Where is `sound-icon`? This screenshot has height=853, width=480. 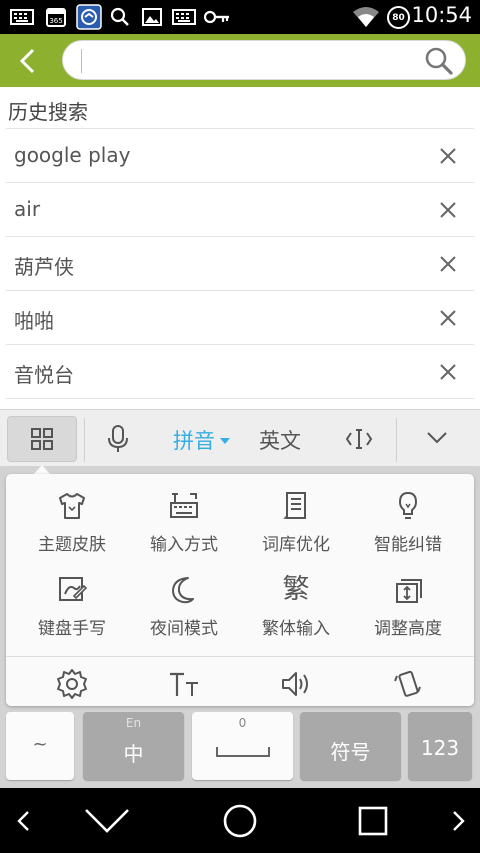 sound-icon is located at coordinates (296, 684).